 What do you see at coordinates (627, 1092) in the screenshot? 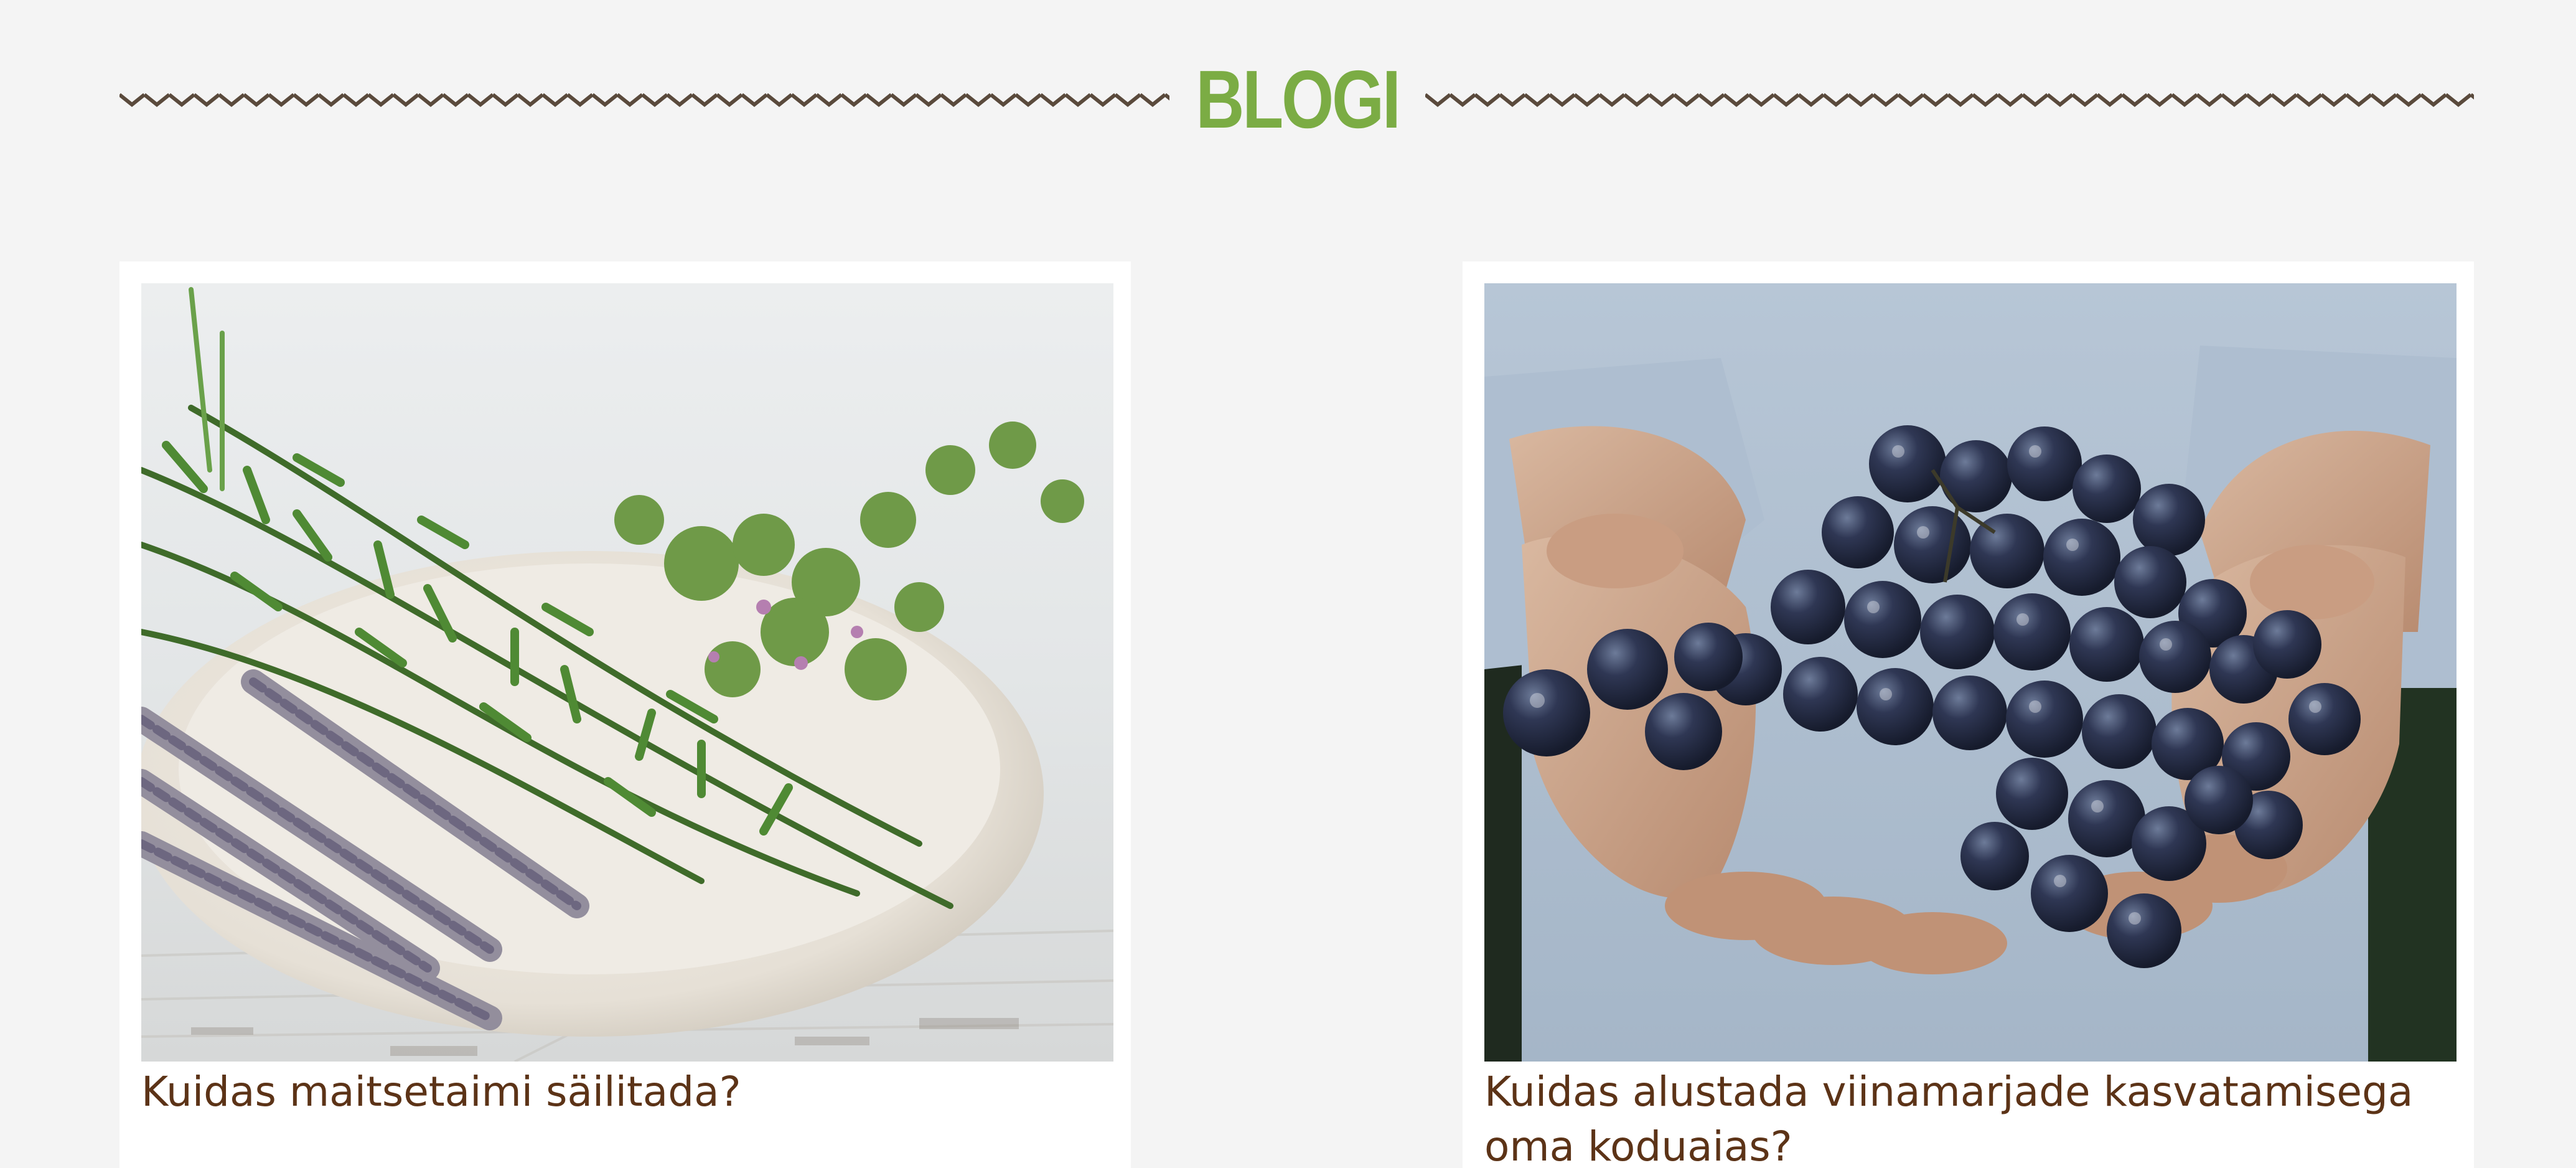
I see `post-title: Kuidas maitsetaimi säilitada?` at bounding box center [627, 1092].